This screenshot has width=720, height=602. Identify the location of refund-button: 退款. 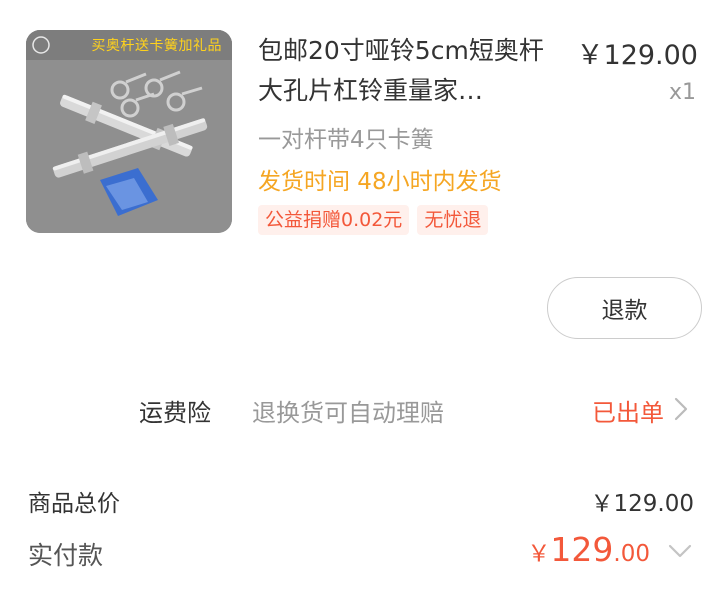
(624, 308).